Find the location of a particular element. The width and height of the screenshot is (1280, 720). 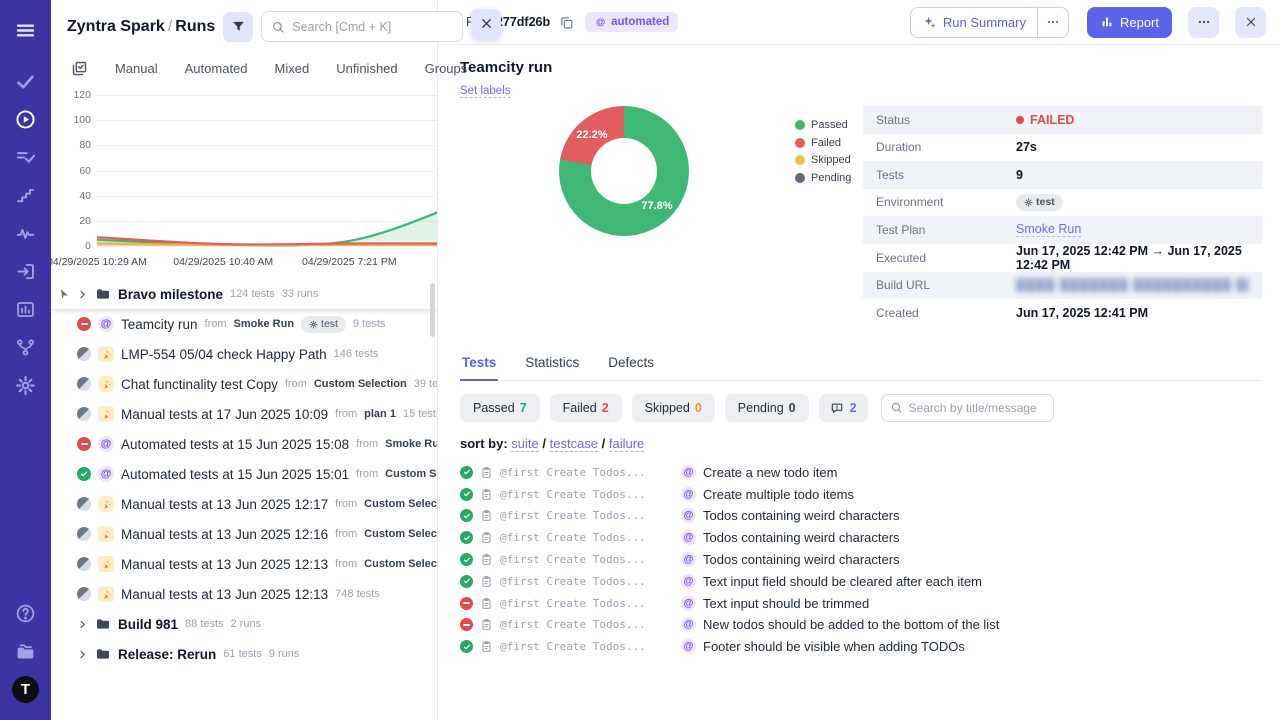

scrollbar-thumb is located at coordinates (432, 310).